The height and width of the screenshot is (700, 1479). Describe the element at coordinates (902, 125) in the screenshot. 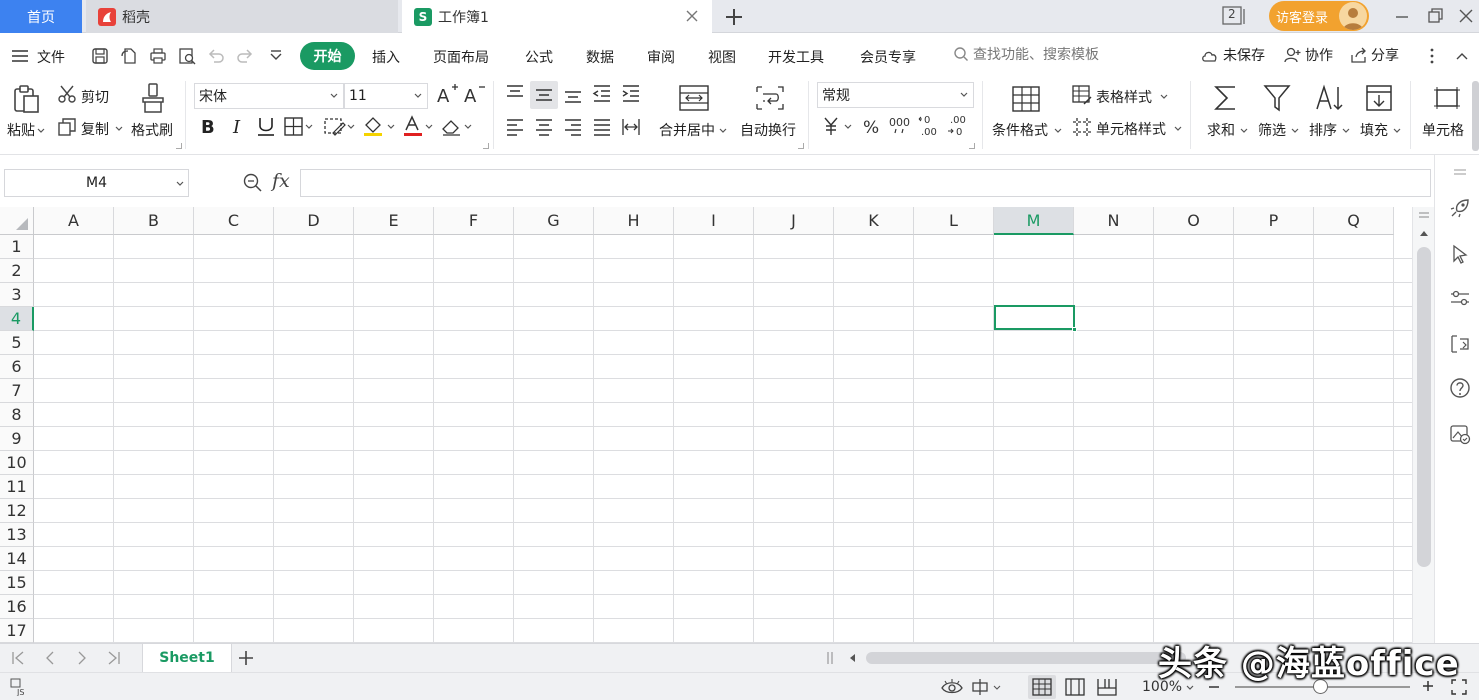

I see `thousands-separator-icon: 000` at that location.